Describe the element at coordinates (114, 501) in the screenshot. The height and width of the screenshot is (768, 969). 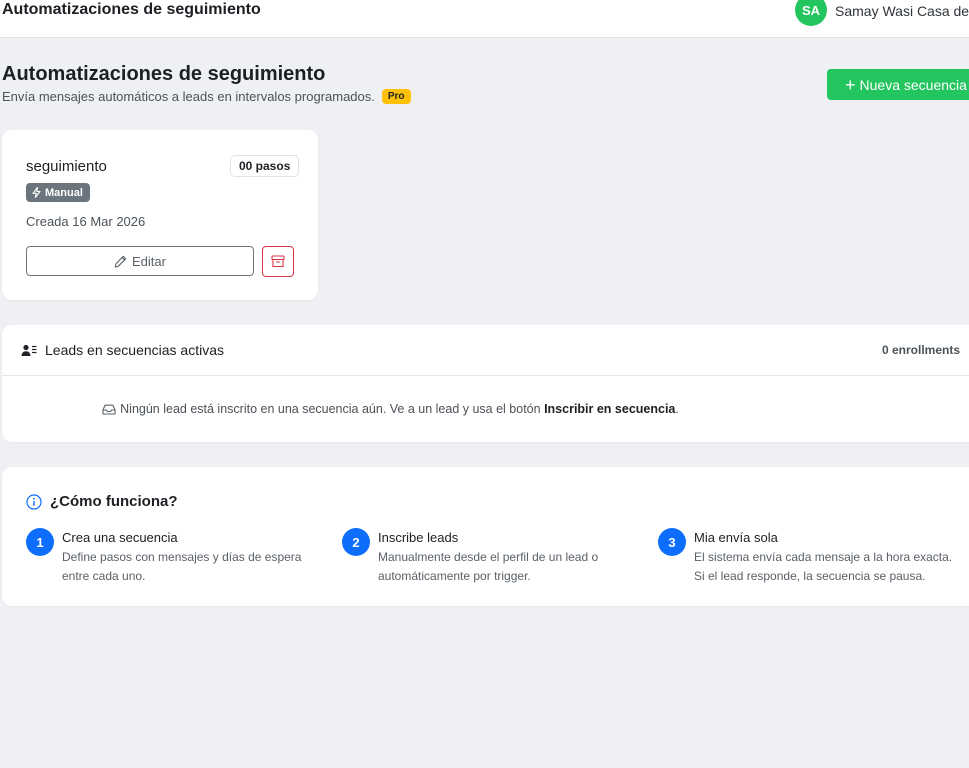
I see `how-it-works-title-text: ¿Cómo funciona?` at that location.